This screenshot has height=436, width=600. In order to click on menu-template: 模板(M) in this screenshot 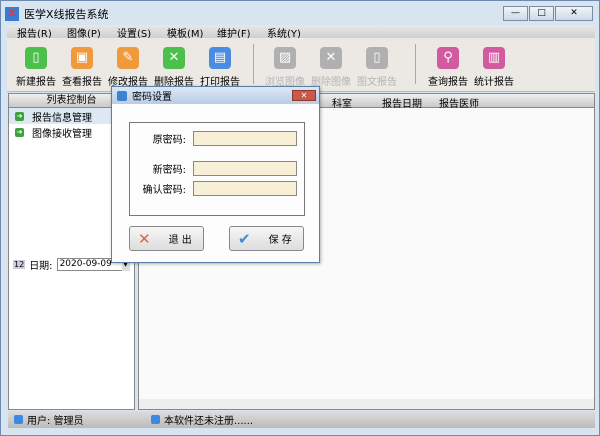, I will do `click(182, 32)`.